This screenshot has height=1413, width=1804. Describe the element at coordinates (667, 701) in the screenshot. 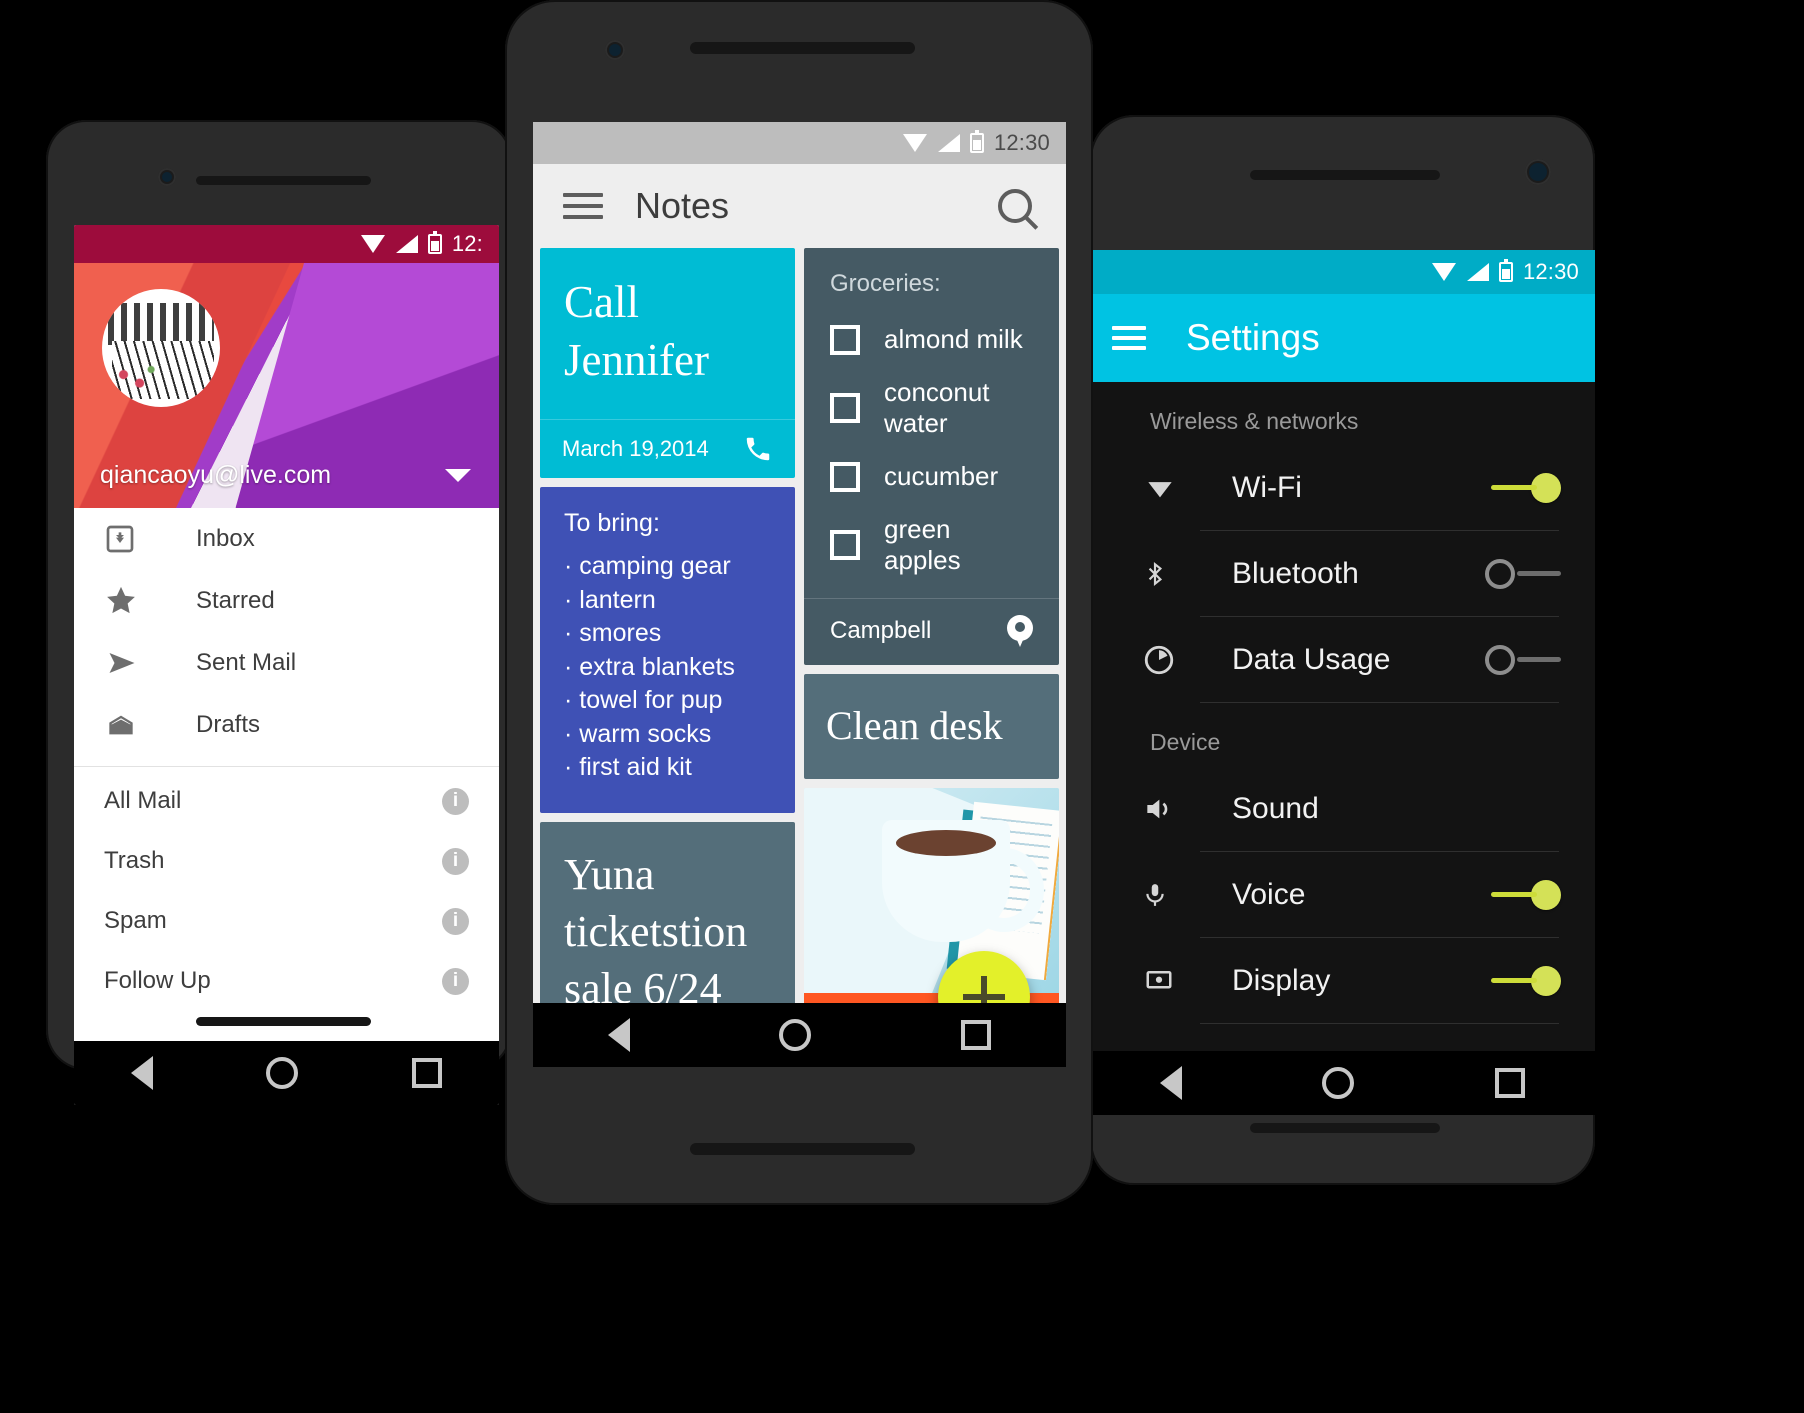

I see `list-item: towel for pup` at that location.